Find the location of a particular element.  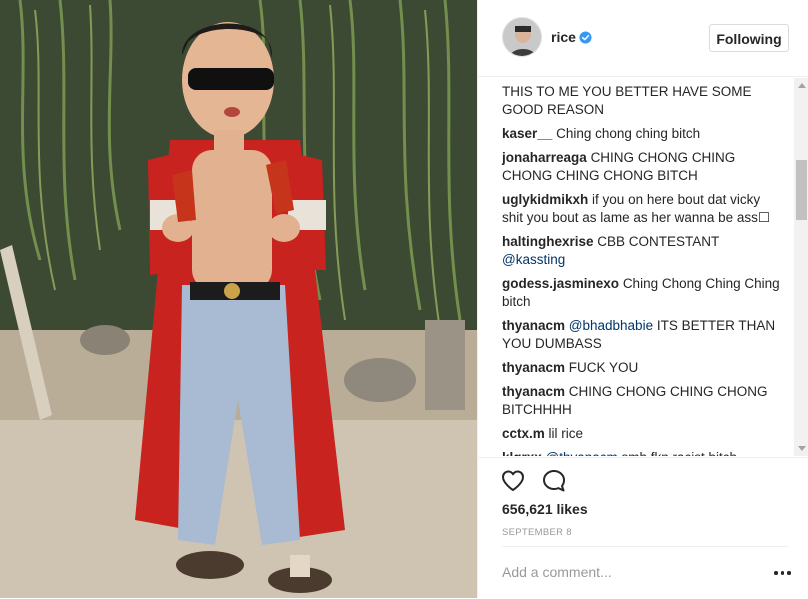

comments-scrollbar is located at coordinates (801, 267).